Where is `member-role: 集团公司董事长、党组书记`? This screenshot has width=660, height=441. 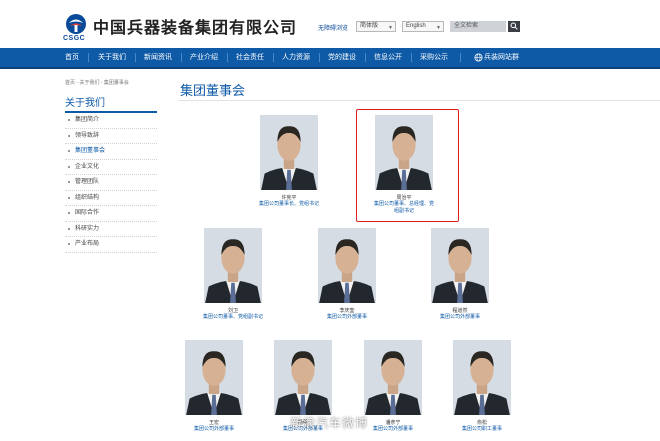 member-role: 集团公司董事长、党组书记 is located at coordinates (288, 204).